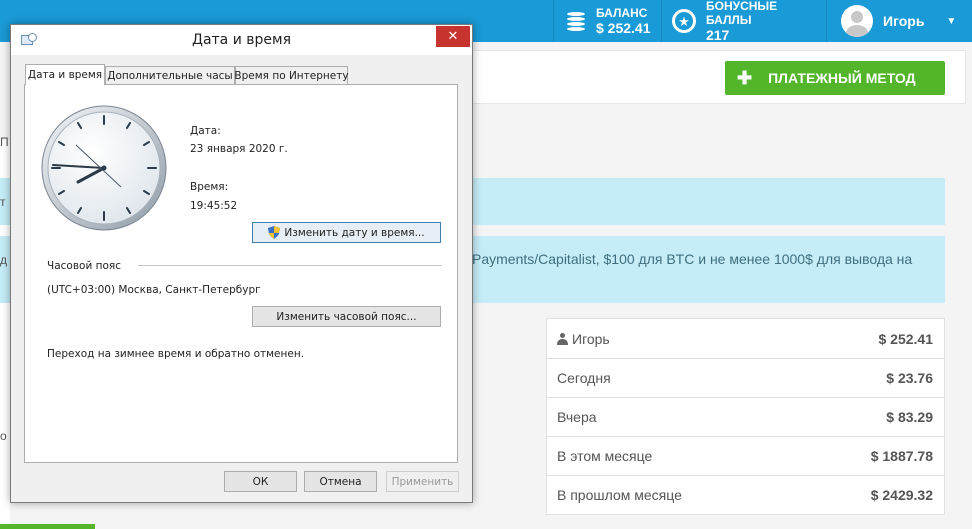  I want to click on edge-text: П, so click(4, 142).